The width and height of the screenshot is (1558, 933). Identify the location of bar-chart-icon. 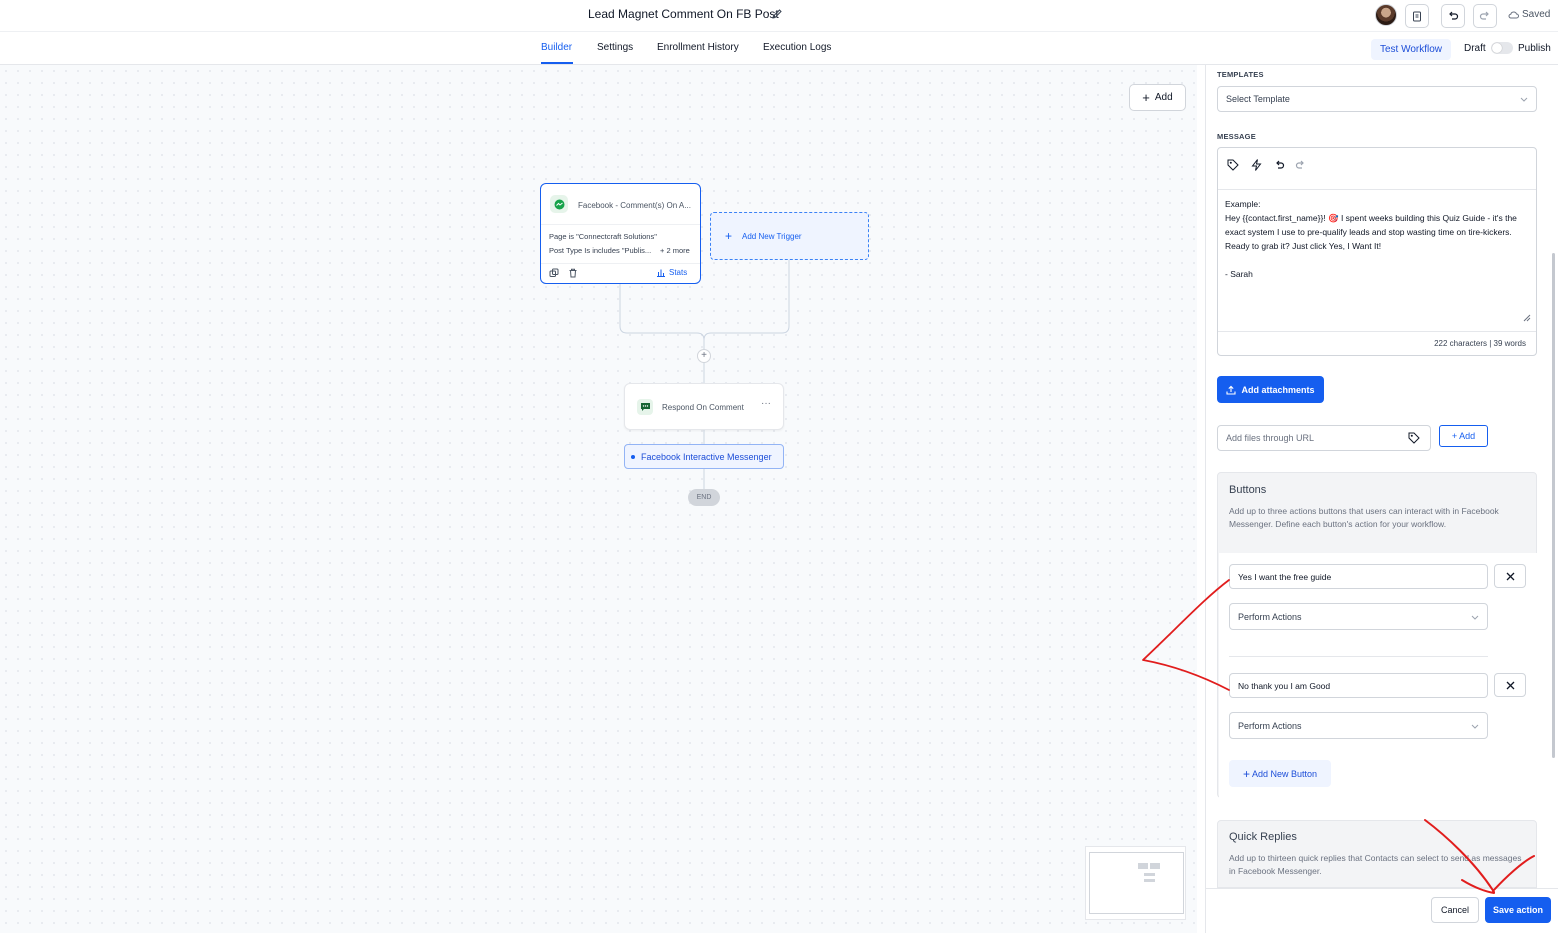
(661, 273).